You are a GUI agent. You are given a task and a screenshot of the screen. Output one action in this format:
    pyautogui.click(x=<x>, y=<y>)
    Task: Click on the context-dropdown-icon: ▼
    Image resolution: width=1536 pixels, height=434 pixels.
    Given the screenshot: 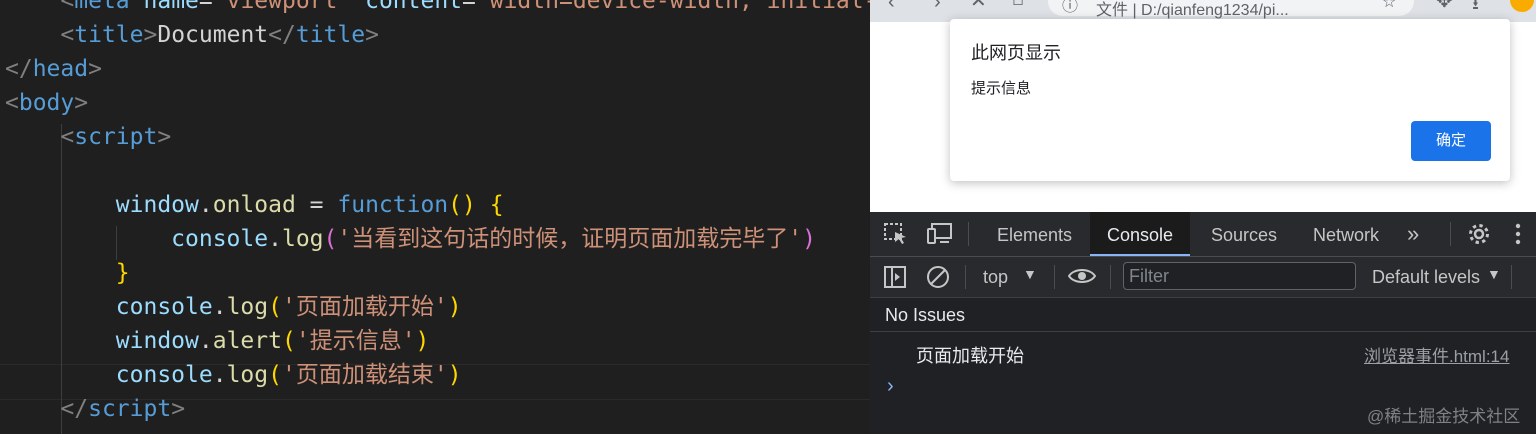 What is the action you would take?
    pyautogui.click(x=1030, y=274)
    